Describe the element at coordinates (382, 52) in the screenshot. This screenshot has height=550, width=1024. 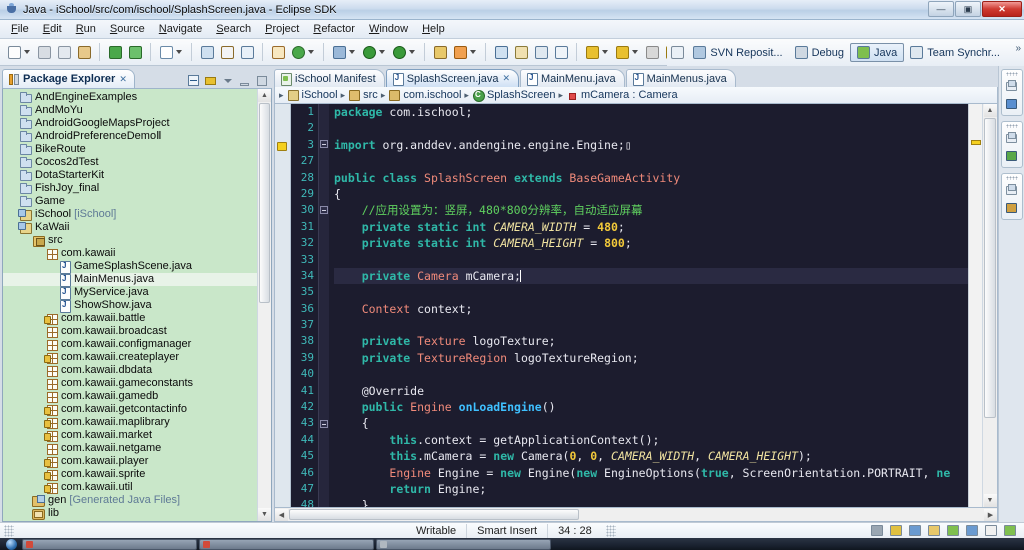
I see `run-dropdown-arrow` at that location.